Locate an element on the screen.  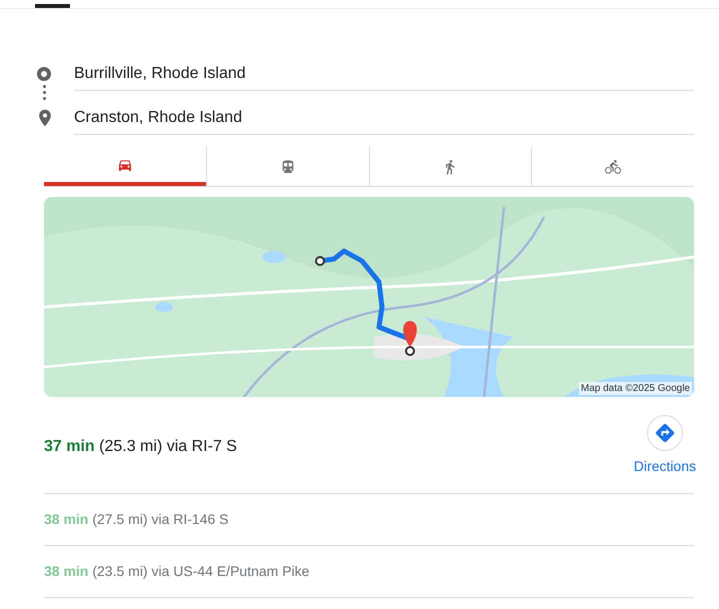
train-icon is located at coordinates (288, 166).